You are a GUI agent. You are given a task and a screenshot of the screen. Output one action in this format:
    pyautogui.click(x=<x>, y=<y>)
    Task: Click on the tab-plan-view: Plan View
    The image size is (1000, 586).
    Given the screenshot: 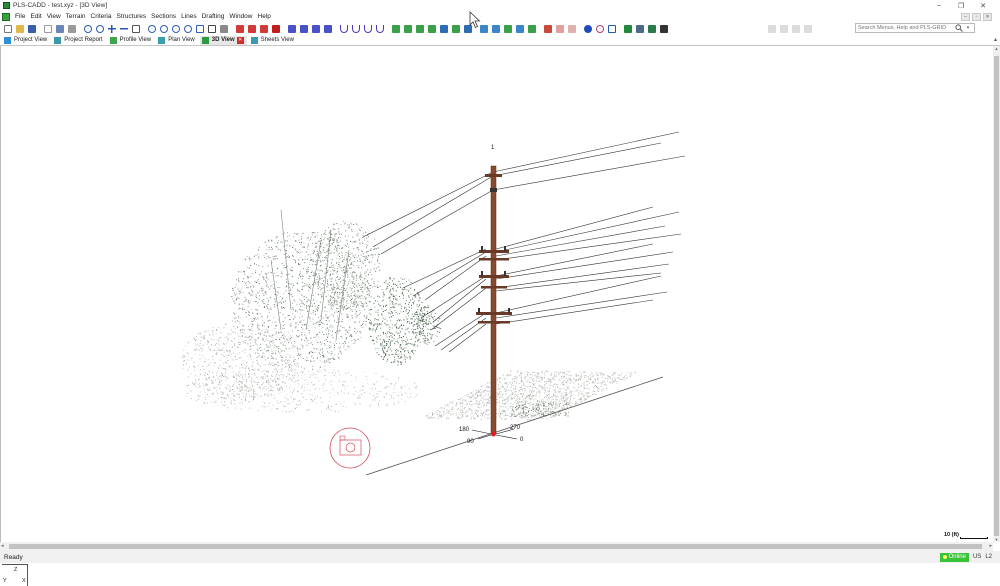 What is the action you would take?
    pyautogui.click(x=177, y=40)
    